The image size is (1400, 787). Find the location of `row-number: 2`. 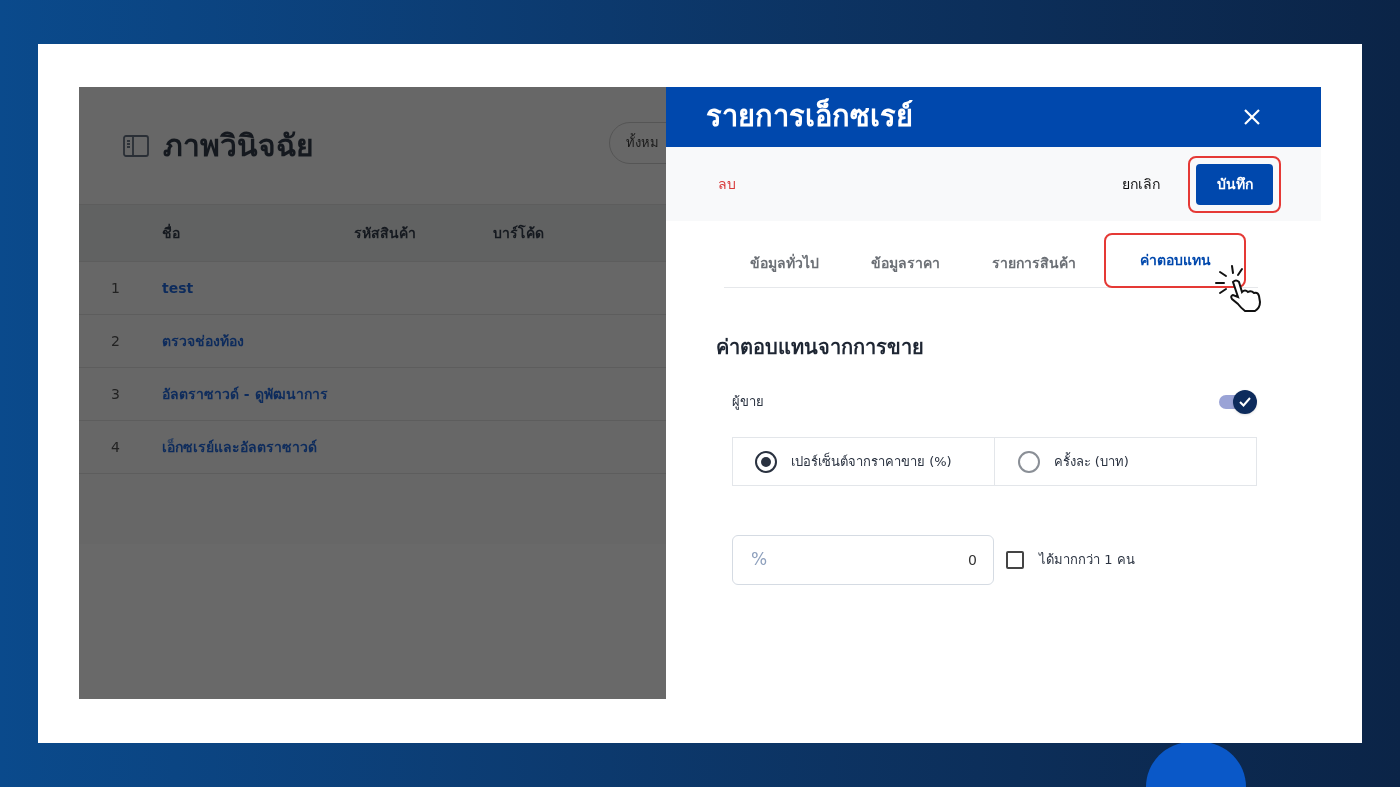

row-number: 2 is located at coordinates (115, 341).